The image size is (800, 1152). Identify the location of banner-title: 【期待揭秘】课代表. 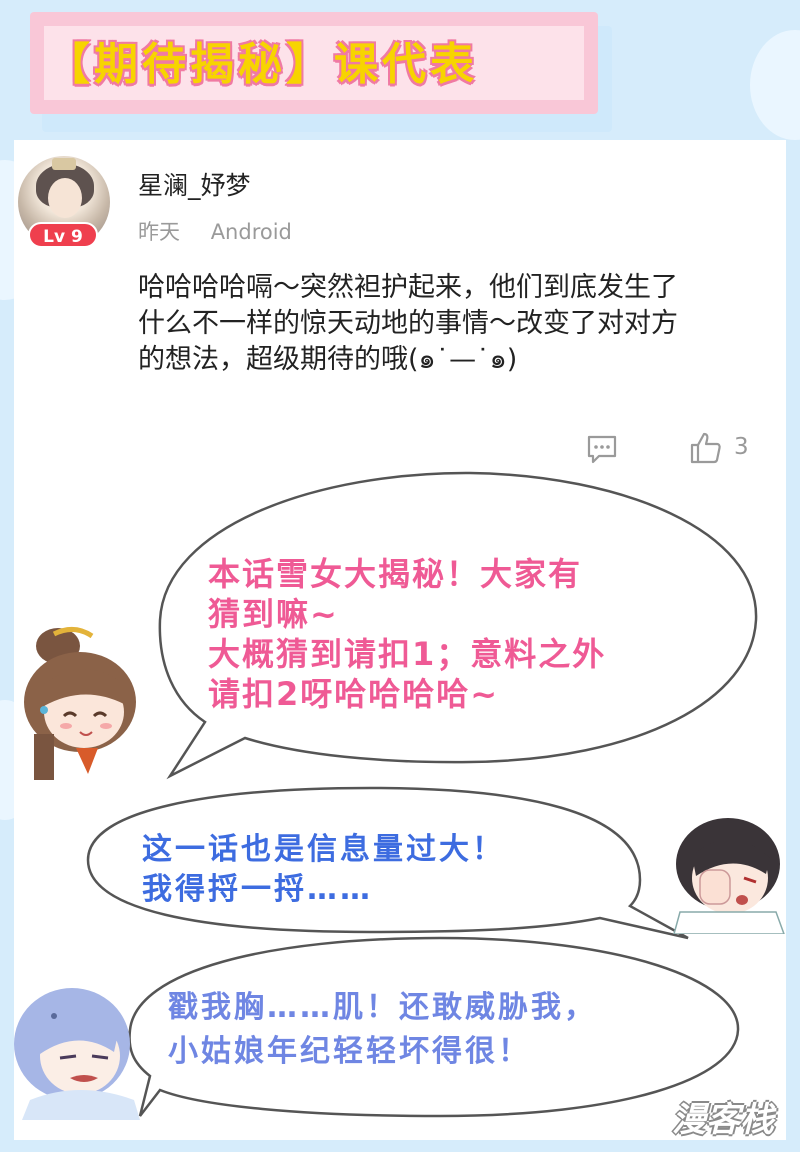
(262, 64).